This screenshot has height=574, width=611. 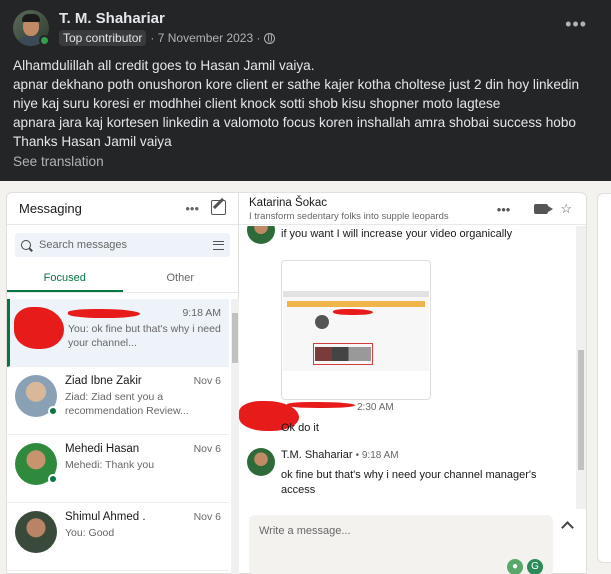 I want to click on redacted-avatar, so click(x=39, y=328).